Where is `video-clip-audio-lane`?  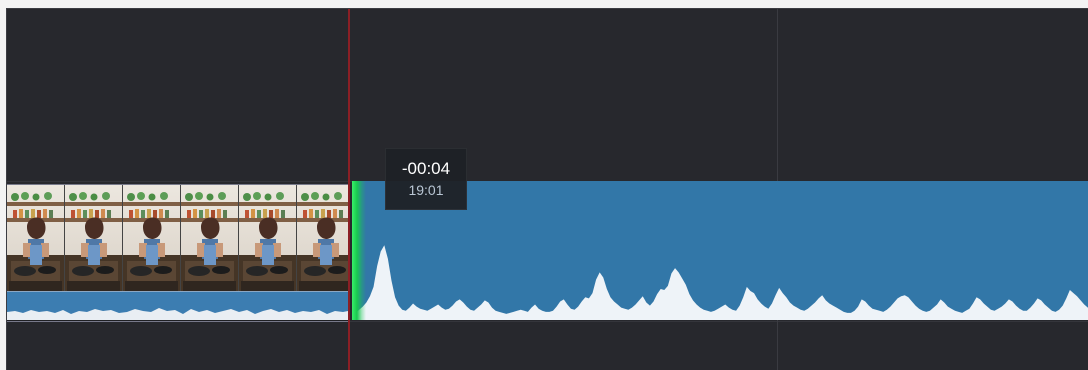
video-clip-audio-lane is located at coordinates (177, 305).